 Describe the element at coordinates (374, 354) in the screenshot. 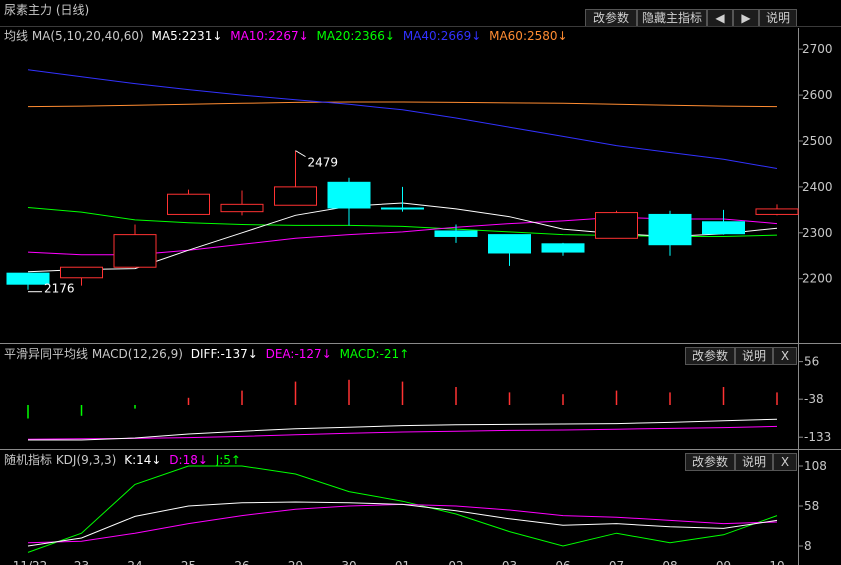

I see `macd-value-legend: MACD:-21↑` at that location.